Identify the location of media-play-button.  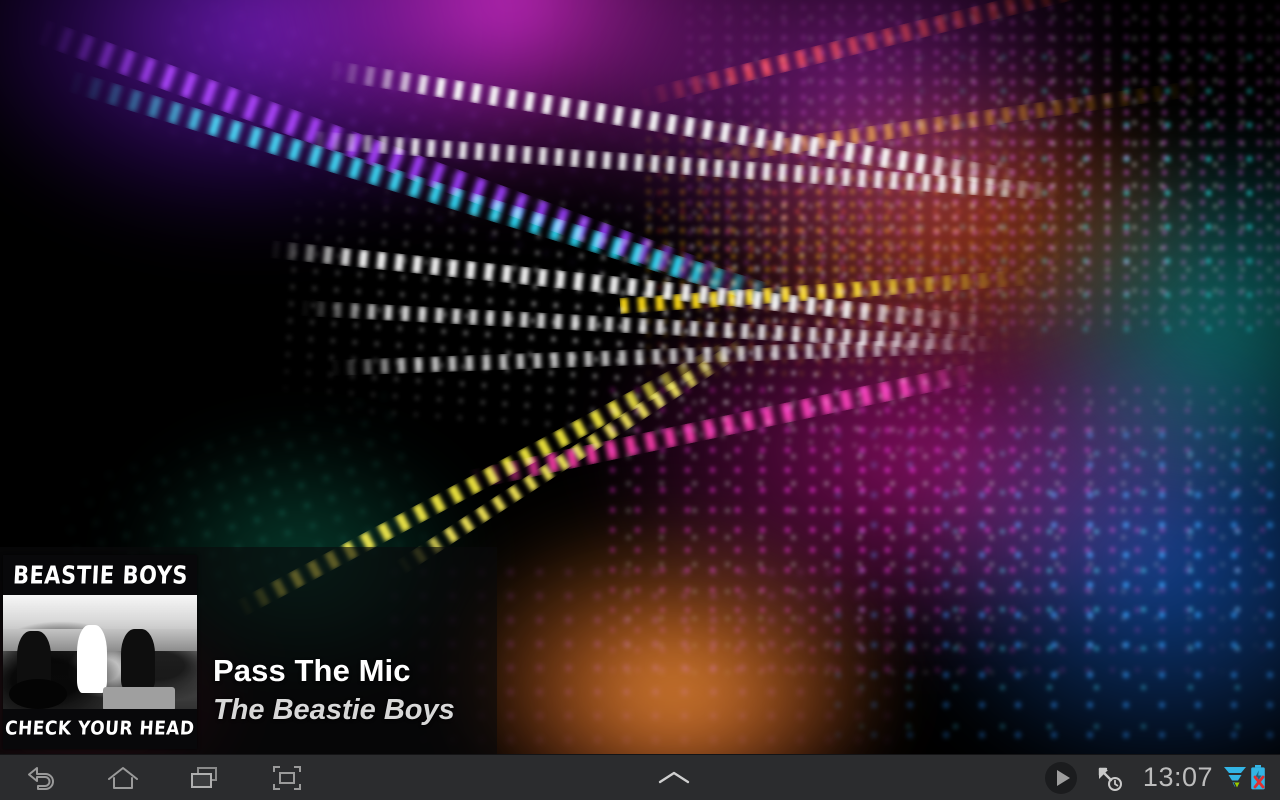
(1061, 778).